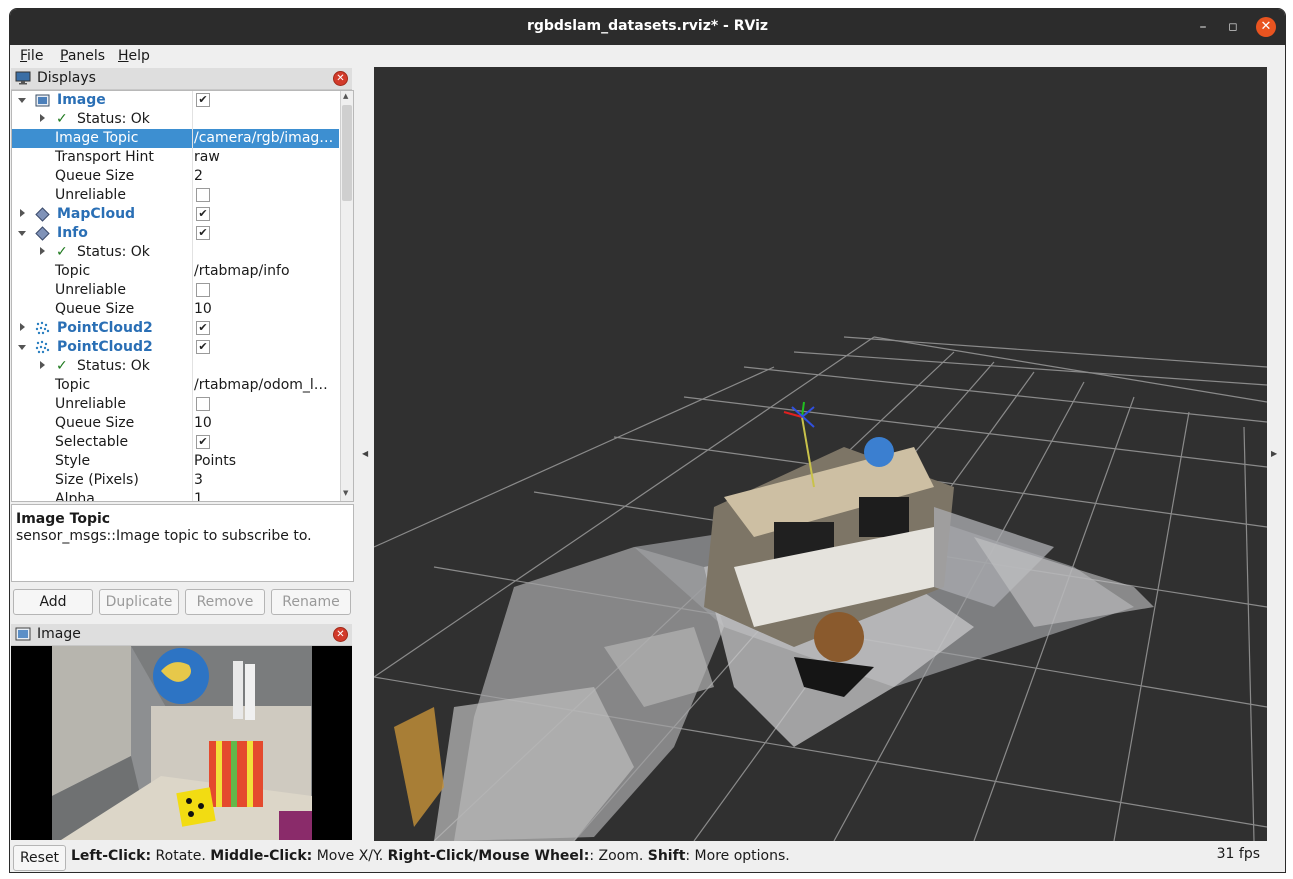 This screenshot has width=1293, height=879. I want to click on close-displays-panel-icon: ✕, so click(340, 78).